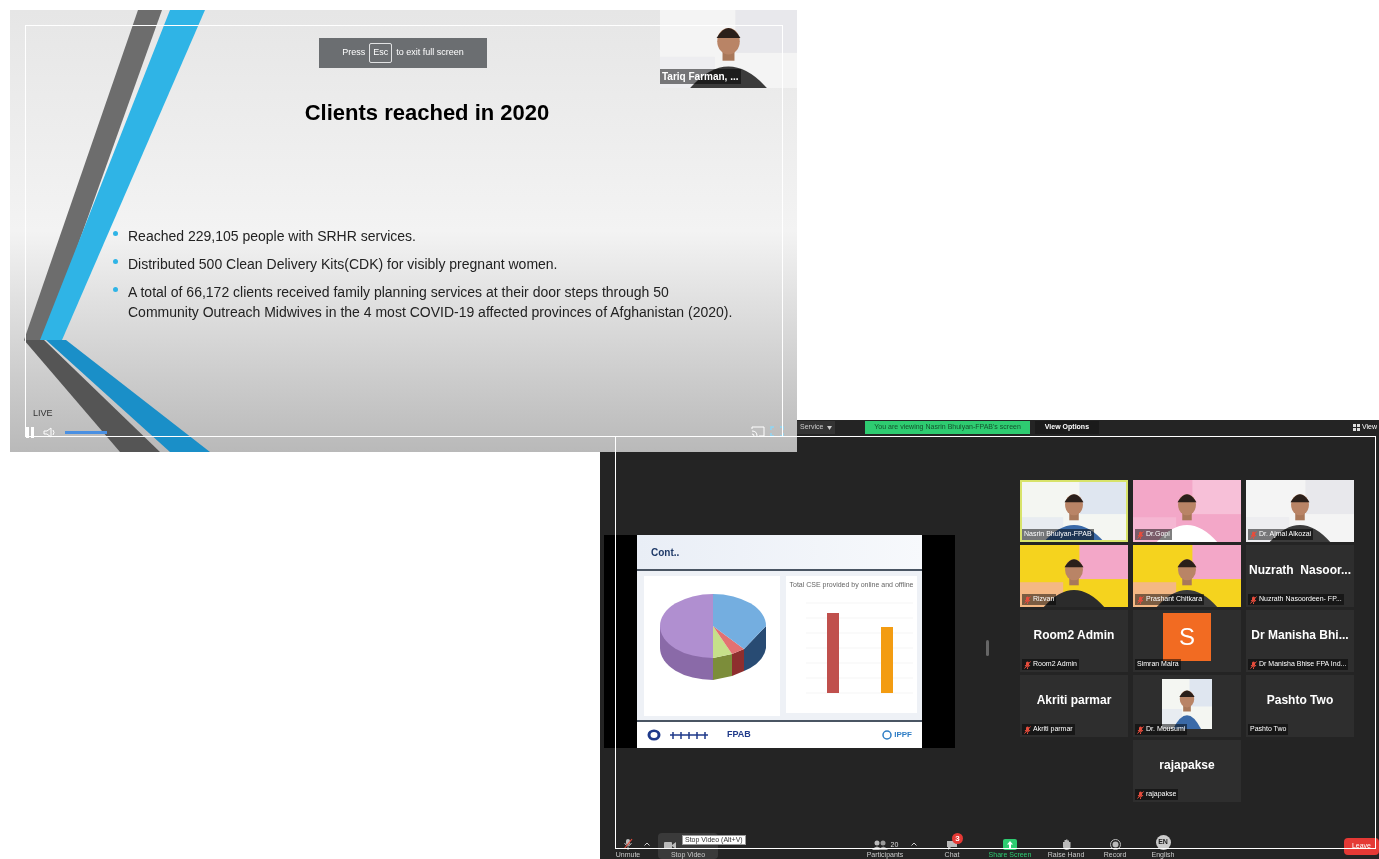  What do you see at coordinates (665, 552) in the screenshot?
I see `slide-heading: Cont..` at bounding box center [665, 552].